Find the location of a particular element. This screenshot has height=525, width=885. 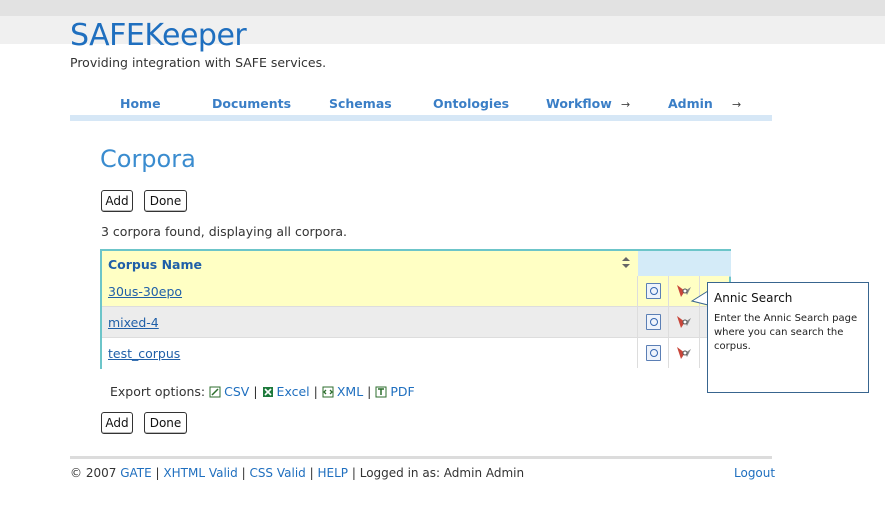

add-button-bottom: Add is located at coordinates (117, 423).